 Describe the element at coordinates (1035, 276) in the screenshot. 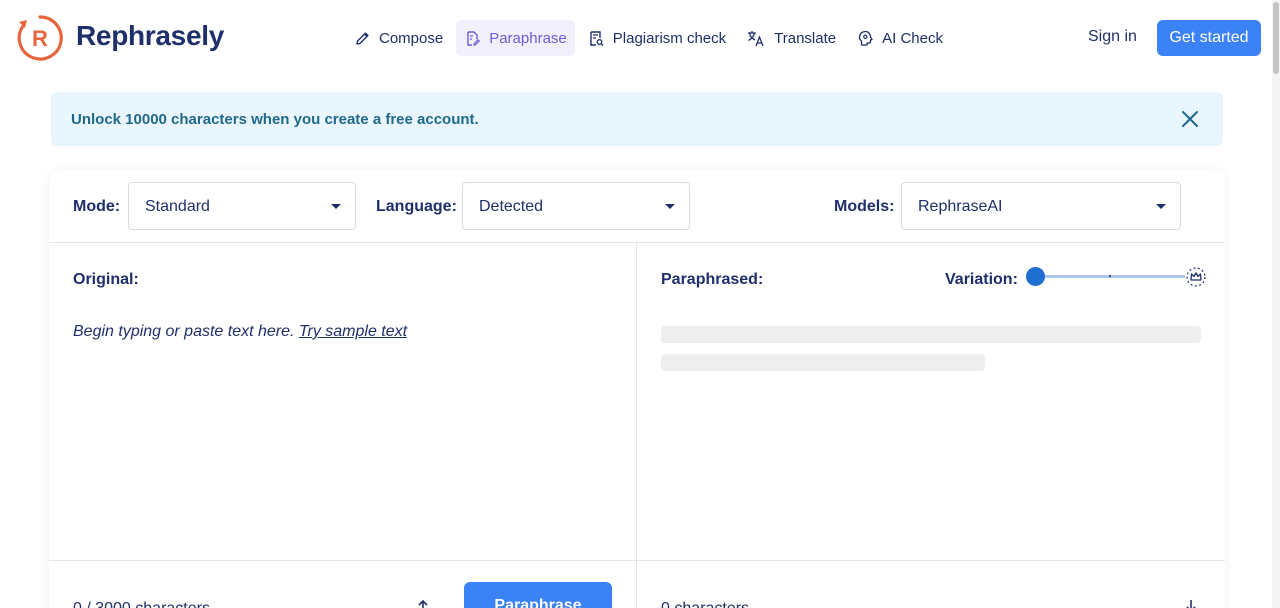

I see `variation-slider-thumb` at that location.